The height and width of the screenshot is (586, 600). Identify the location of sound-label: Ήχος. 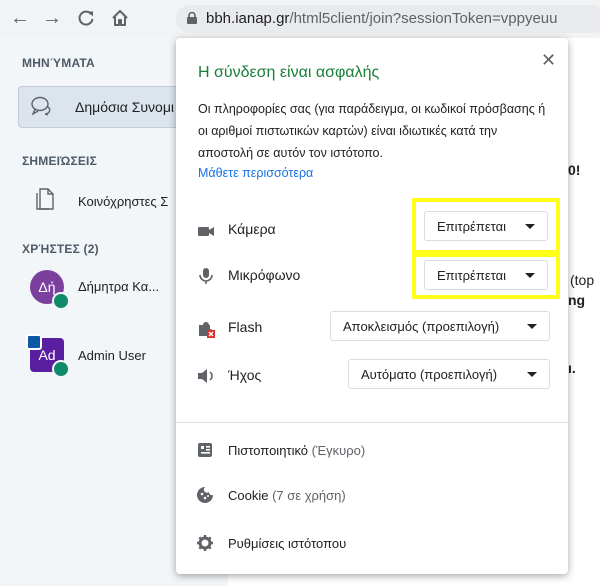
(245, 375).